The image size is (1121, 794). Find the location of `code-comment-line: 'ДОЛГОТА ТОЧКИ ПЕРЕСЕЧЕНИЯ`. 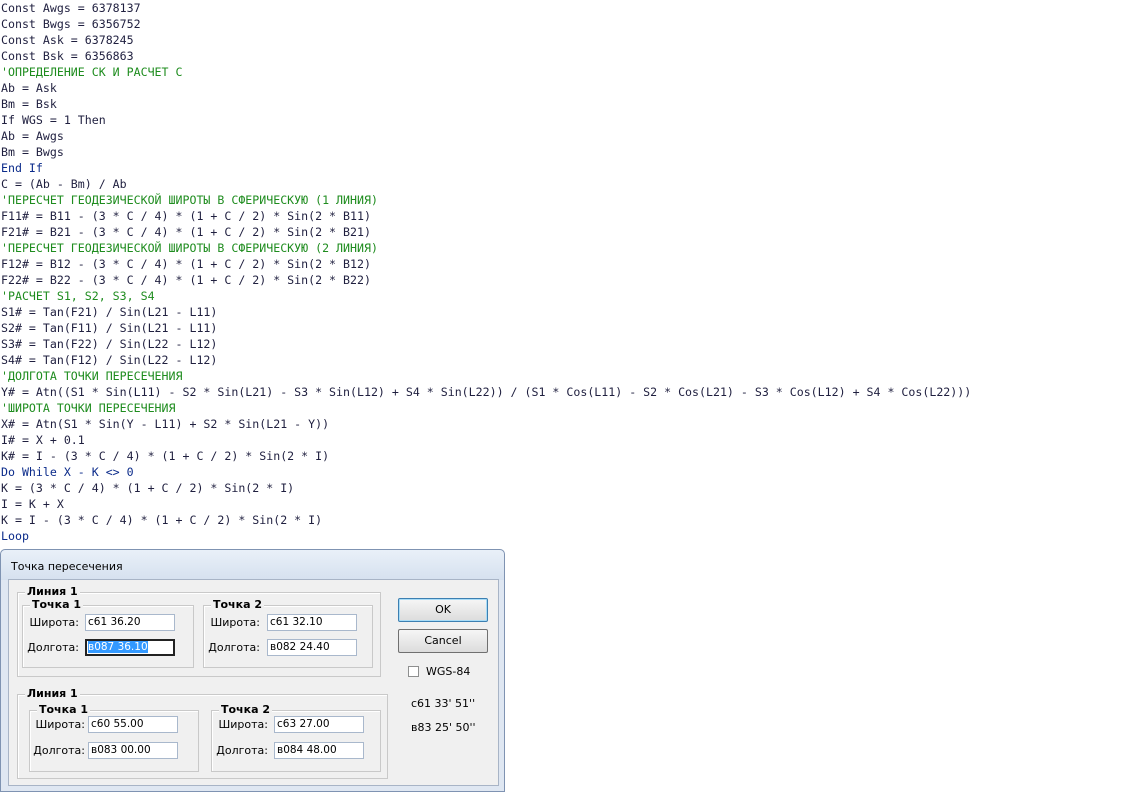

code-comment-line: 'ДОЛГОТА ТОЧКИ ПЕРЕСЕЧЕНИЯ is located at coordinates (92, 376).